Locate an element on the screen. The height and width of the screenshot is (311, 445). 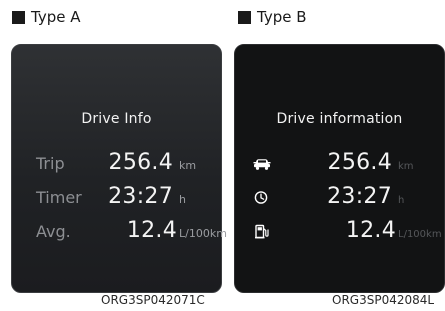
fuel-value: 12.4 is located at coordinates (370, 230).